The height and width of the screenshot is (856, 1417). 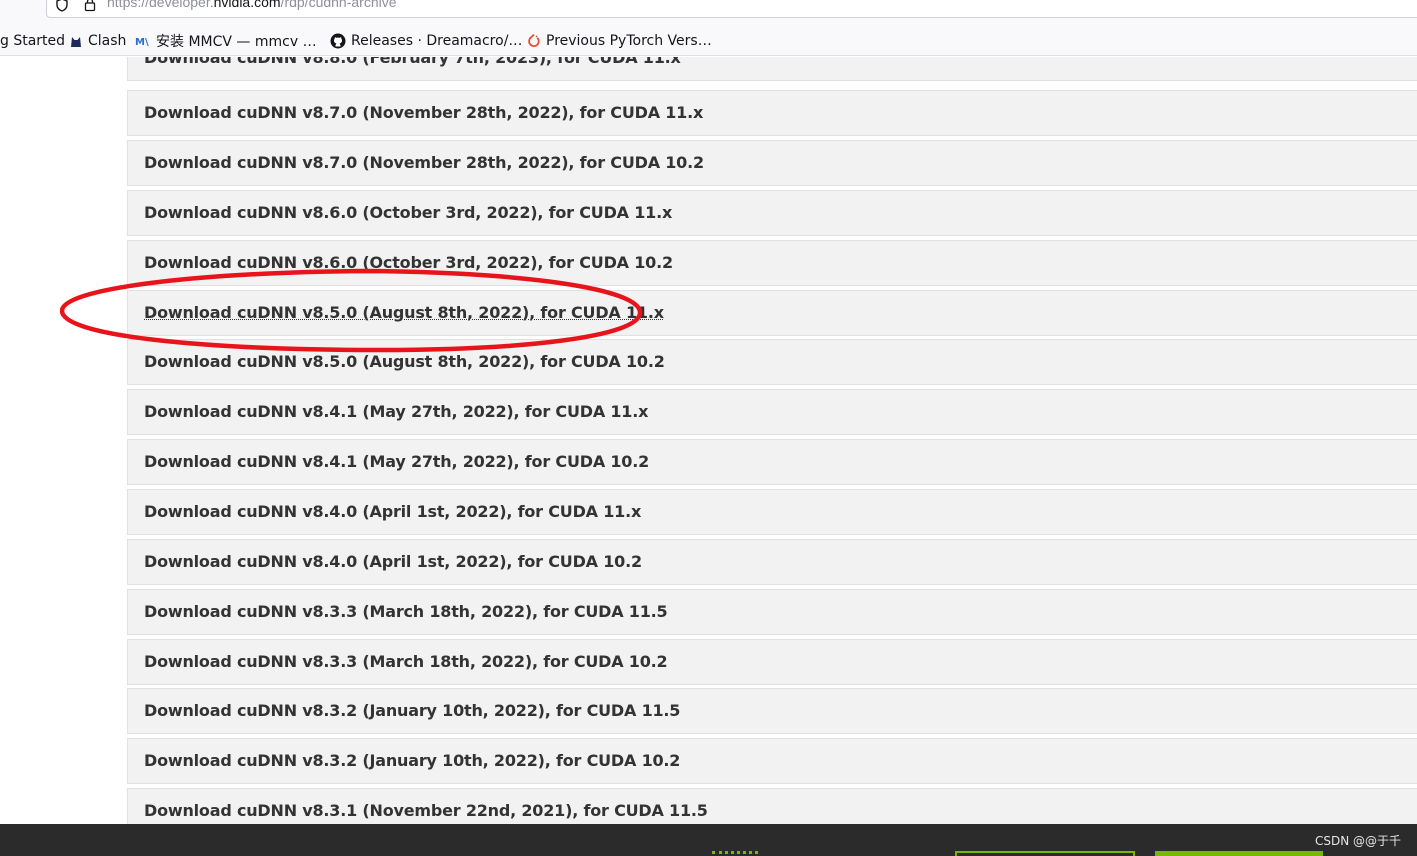 What do you see at coordinates (1239, 853) in the screenshot?
I see `banner-accept-button` at bounding box center [1239, 853].